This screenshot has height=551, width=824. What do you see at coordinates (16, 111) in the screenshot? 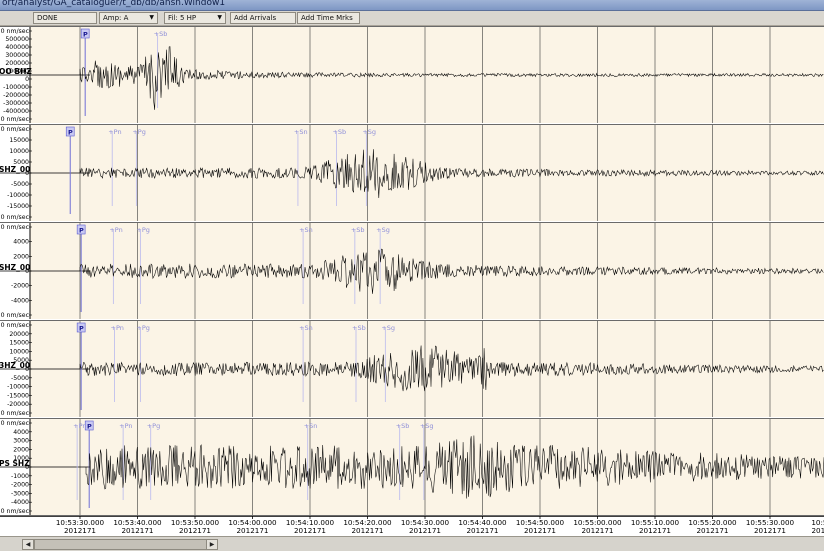
I see `amp-tick-label: -400000` at bounding box center [16, 111].